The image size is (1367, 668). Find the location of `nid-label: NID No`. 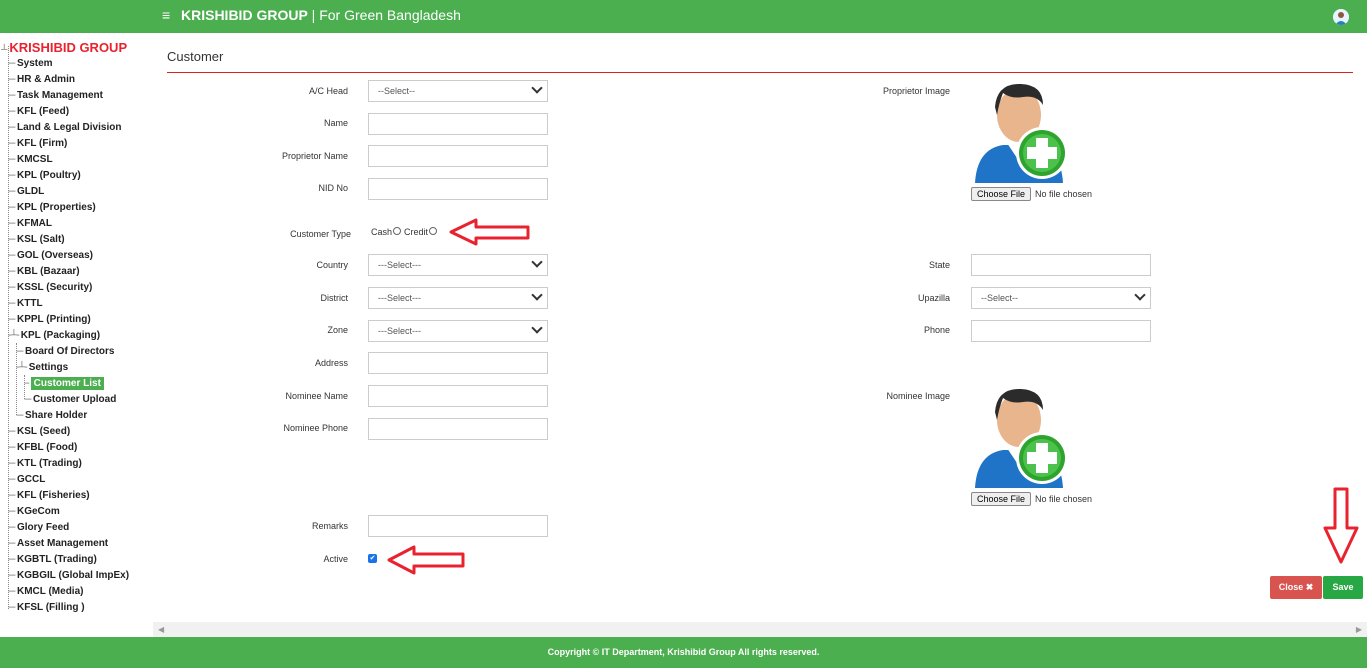

nid-label: NID No is located at coordinates (333, 188).